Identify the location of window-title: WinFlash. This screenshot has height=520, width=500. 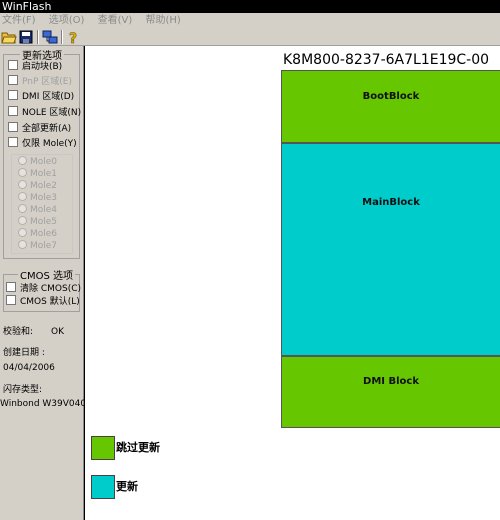
(27, 6).